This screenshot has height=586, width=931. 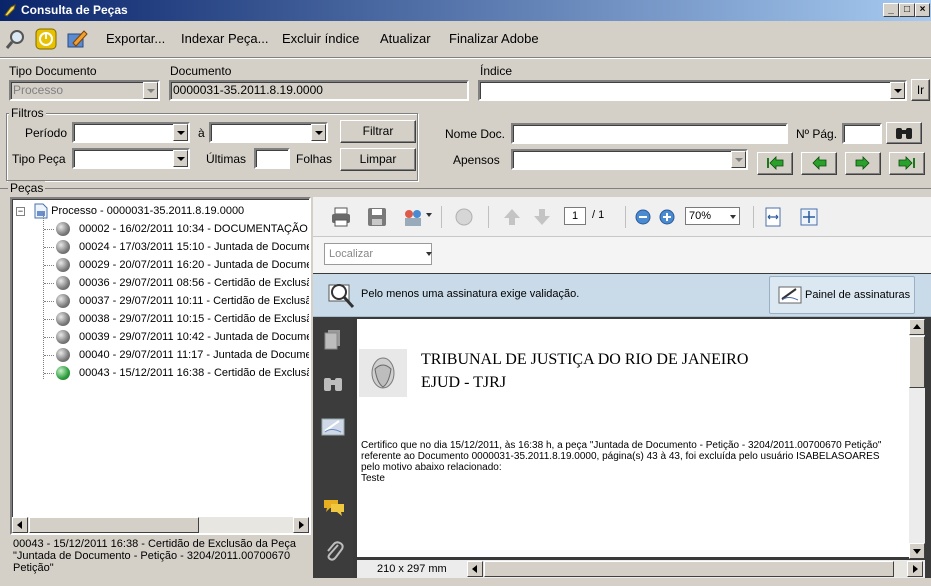 What do you see at coordinates (625, 217) in the screenshot?
I see `toolbar-separator` at bounding box center [625, 217].